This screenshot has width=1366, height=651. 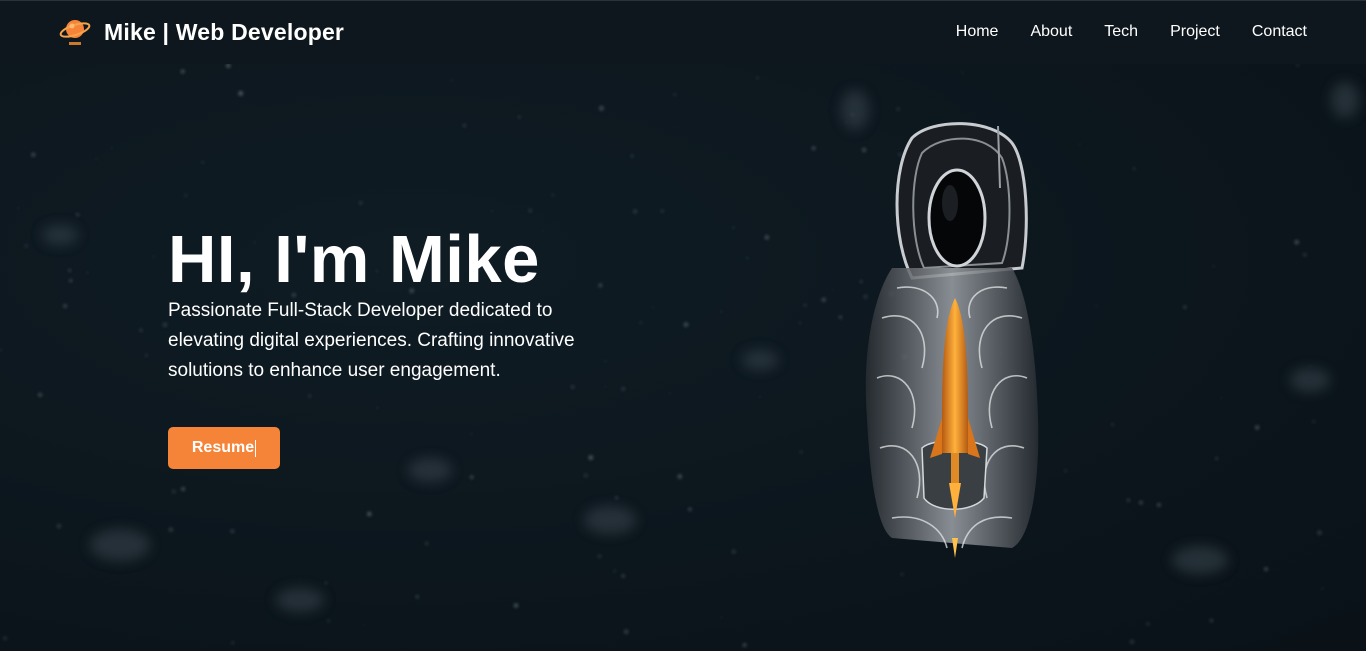 What do you see at coordinates (224, 31) in the screenshot?
I see `brand-title: Mike | Web Developer` at bounding box center [224, 31].